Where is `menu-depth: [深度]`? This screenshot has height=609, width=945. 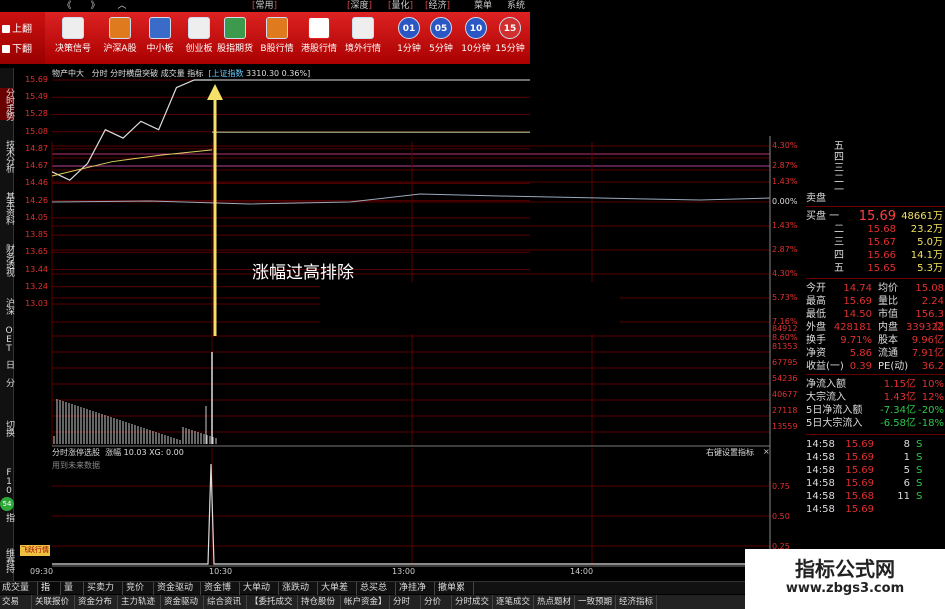
menu-depth: [深度] is located at coordinates (359, 6).